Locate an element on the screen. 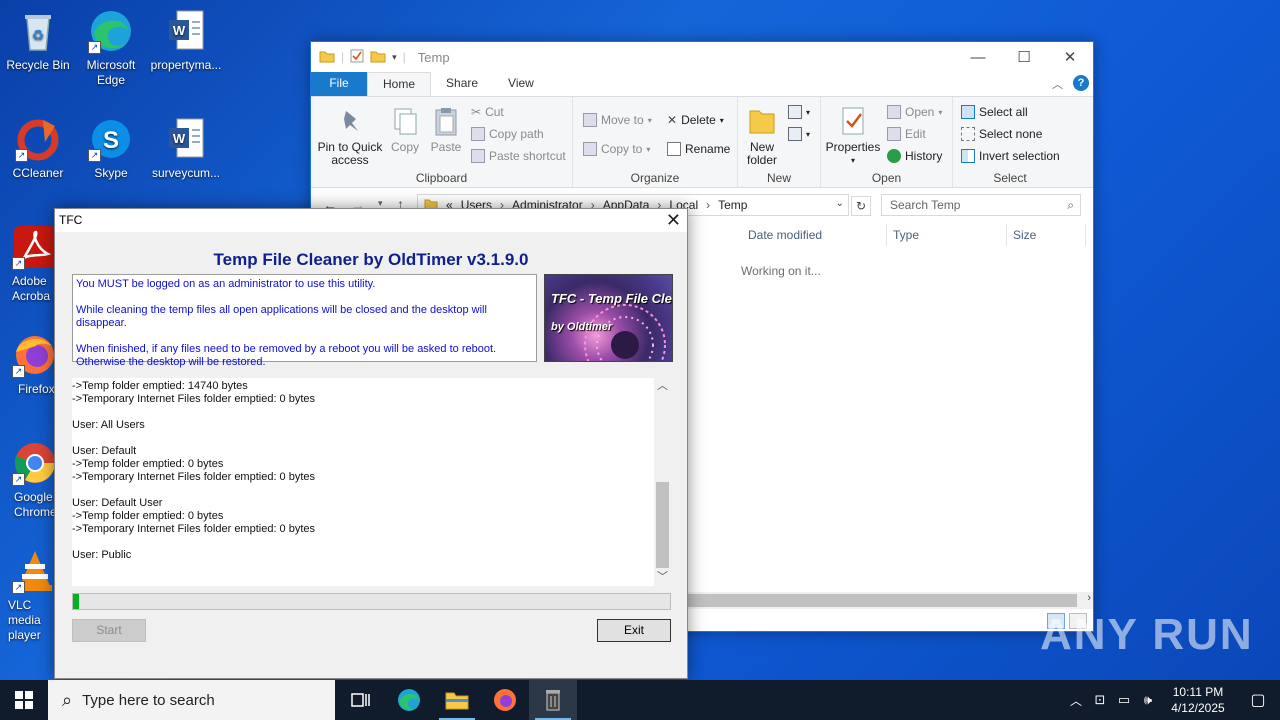 This screenshot has width=1280, height=720. show-hidden-icons-icon: ︿ is located at coordinates (1076, 700).